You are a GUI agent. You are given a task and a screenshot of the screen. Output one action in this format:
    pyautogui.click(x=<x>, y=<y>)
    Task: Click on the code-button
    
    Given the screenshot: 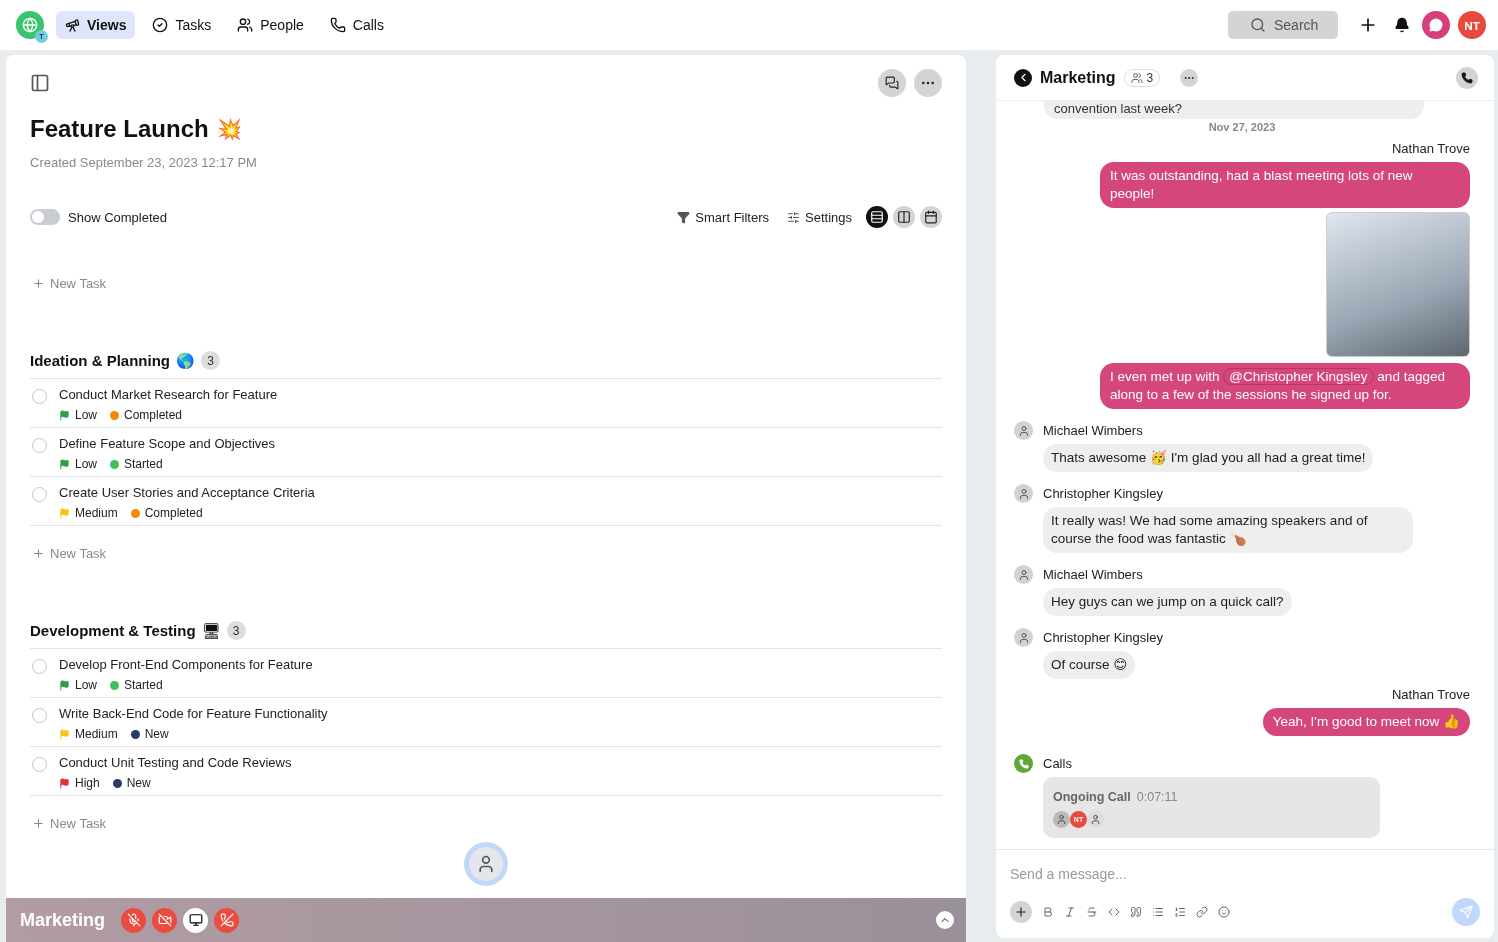 What is the action you would take?
    pyautogui.click(x=1114, y=912)
    